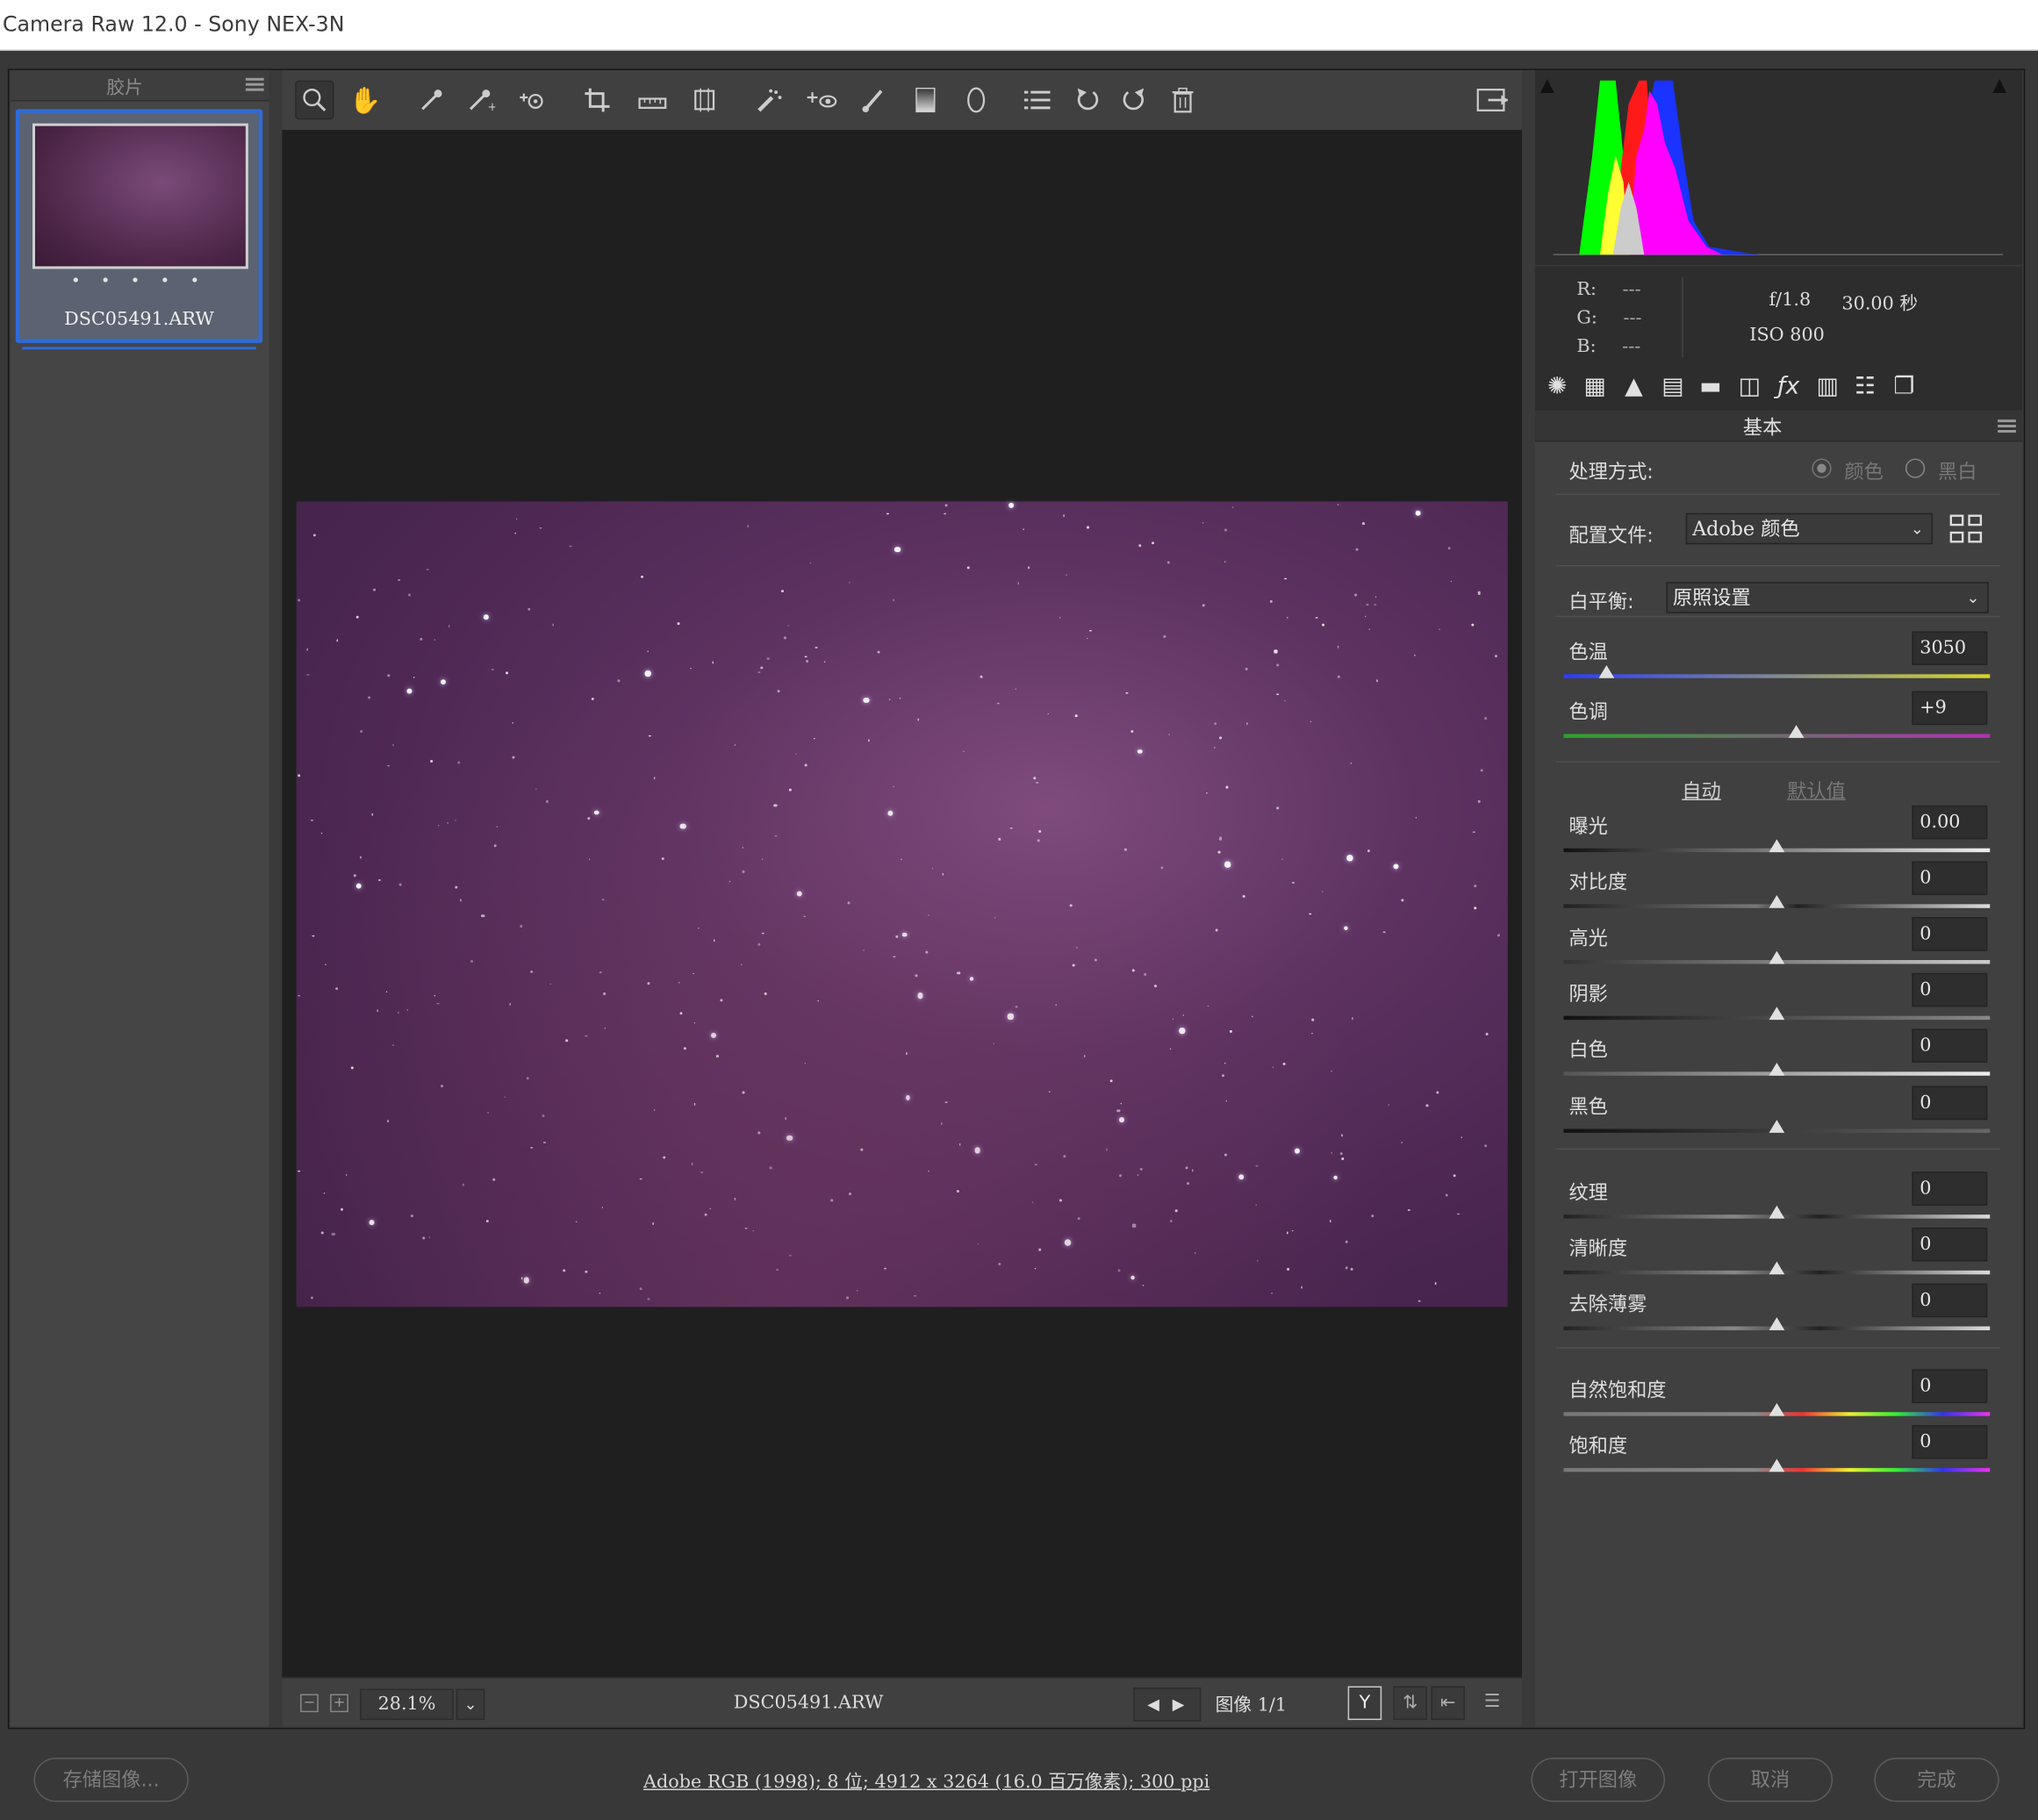  What do you see at coordinates (1770, 1779) in the screenshot?
I see `cancel-button: 取消` at bounding box center [1770, 1779].